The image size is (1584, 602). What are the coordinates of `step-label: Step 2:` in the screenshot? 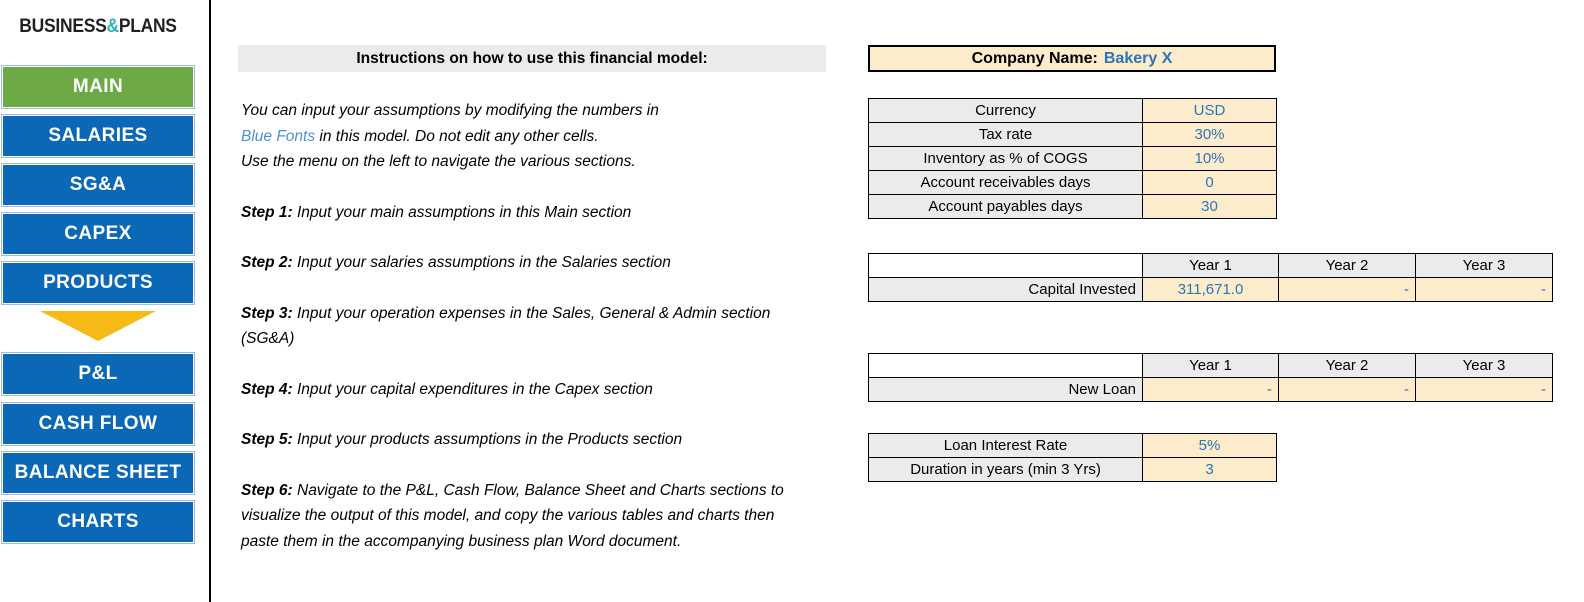 It's located at (267, 262).